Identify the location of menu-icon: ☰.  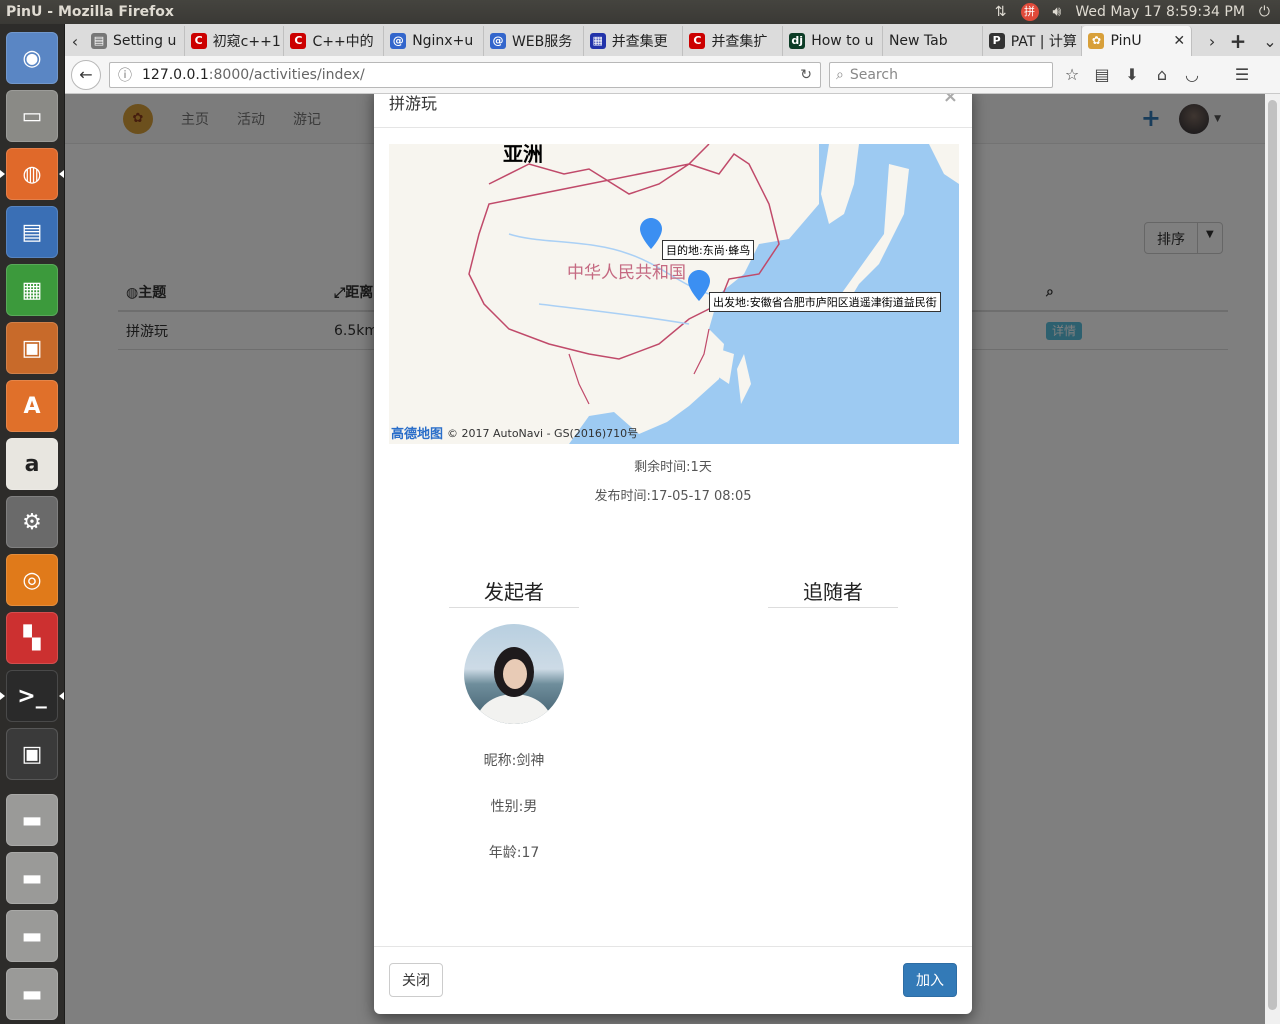
(1242, 75).